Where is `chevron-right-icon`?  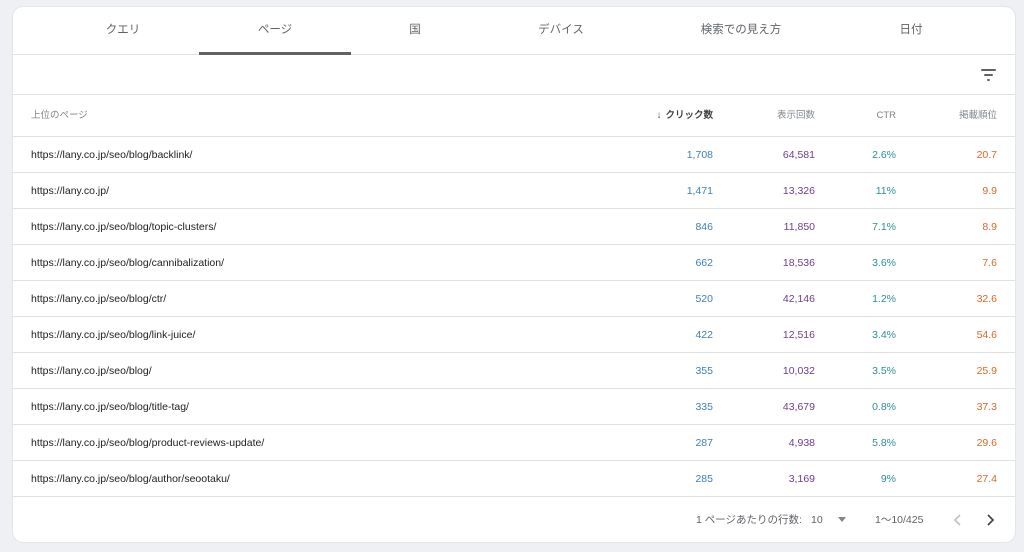 chevron-right-icon is located at coordinates (991, 520).